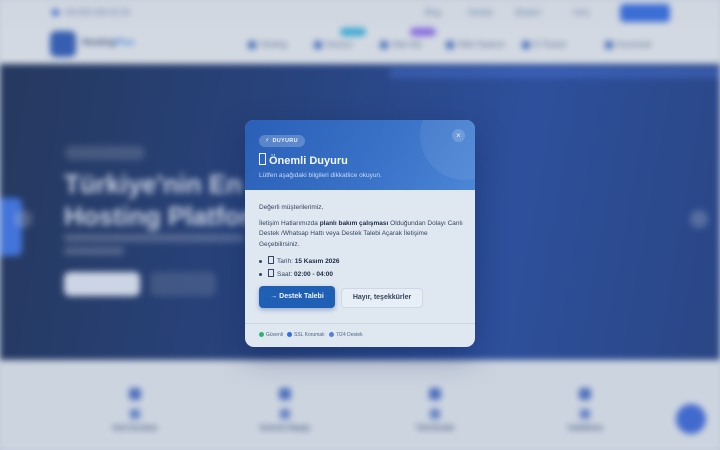 The height and width of the screenshot is (450, 720). Describe the element at coordinates (261, 334) in the screenshot. I see `check-icon` at that location.